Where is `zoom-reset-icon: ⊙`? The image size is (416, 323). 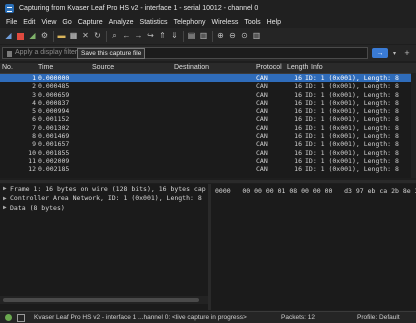
zoom-reset-icon: ⊙ is located at coordinates (244, 36).